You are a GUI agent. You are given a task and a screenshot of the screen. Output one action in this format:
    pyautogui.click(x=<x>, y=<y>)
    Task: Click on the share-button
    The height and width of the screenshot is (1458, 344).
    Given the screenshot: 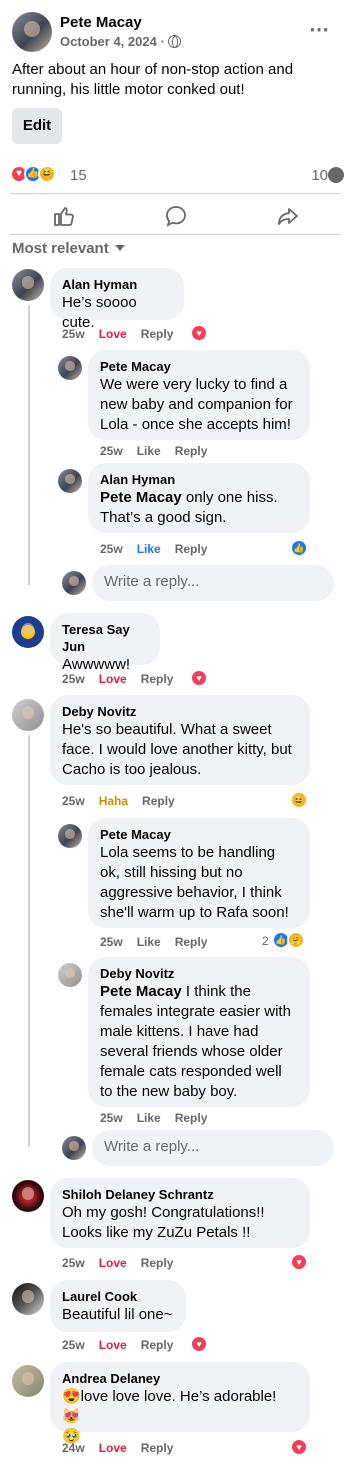 What is the action you would take?
    pyautogui.click(x=288, y=216)
    